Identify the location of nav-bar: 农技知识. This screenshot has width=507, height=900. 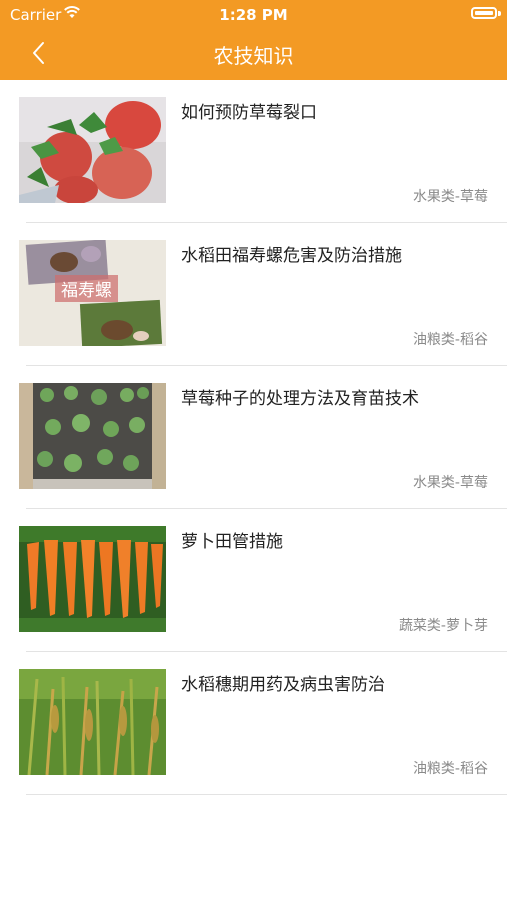
(253, 54).